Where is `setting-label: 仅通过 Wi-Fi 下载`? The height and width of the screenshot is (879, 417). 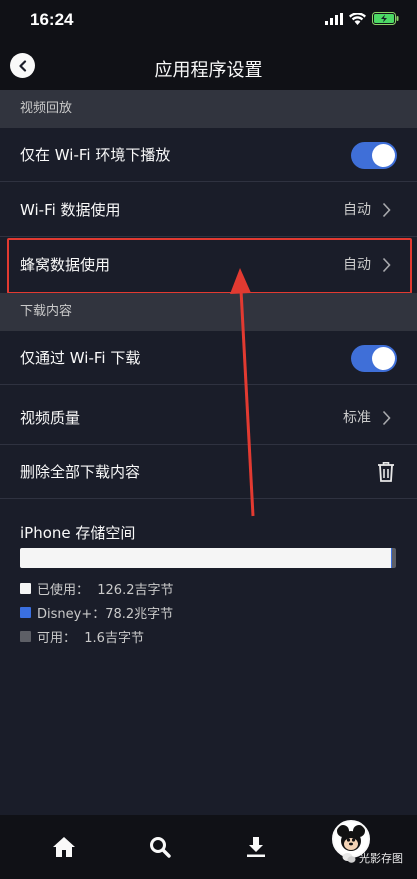 setting-label: 仅通过 Wi-Fi 下载 is located at coordinates (80, 358).